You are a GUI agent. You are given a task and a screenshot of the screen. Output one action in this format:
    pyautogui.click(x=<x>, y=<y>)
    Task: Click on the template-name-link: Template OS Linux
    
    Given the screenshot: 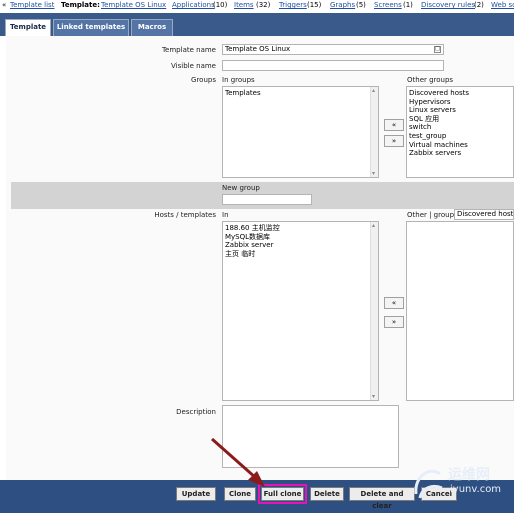 What is the action you would take?
    pyautogui.click(x=133, y=5)
    